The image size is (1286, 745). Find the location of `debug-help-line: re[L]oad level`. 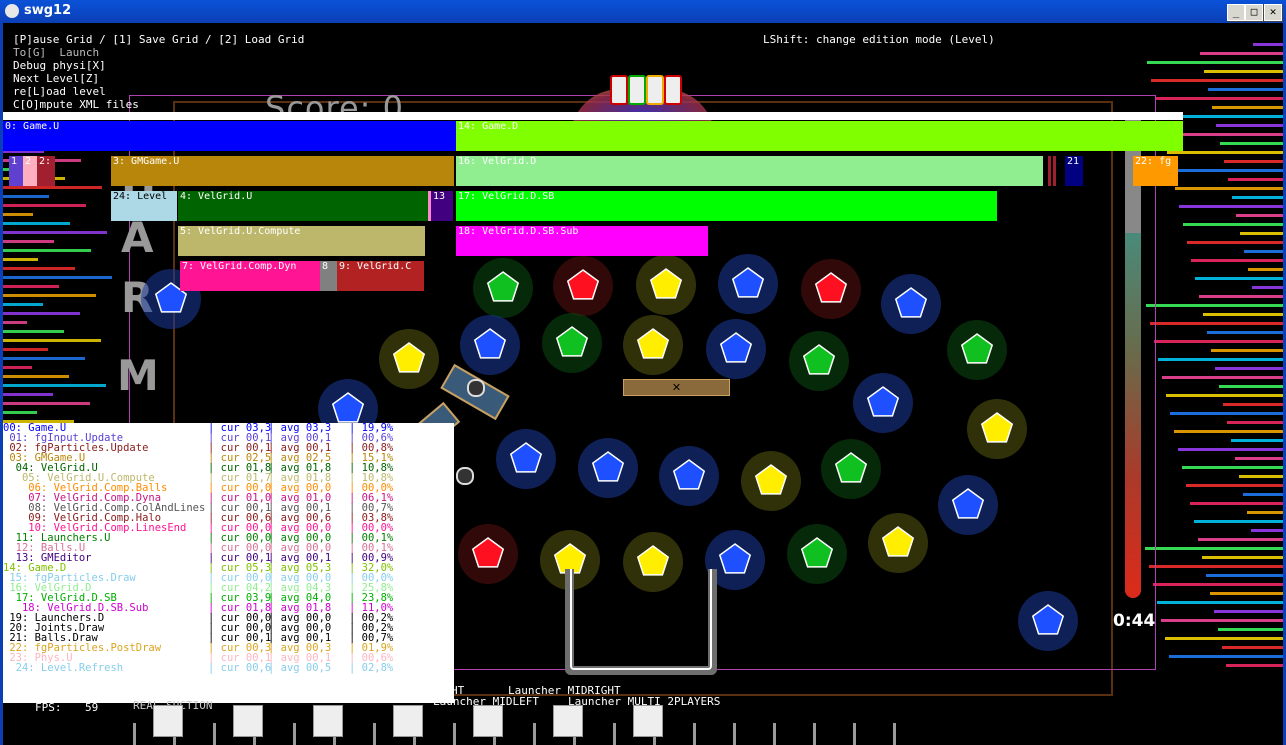

debug-help-line: re[L]oad level is located at coordinates (59, 91).